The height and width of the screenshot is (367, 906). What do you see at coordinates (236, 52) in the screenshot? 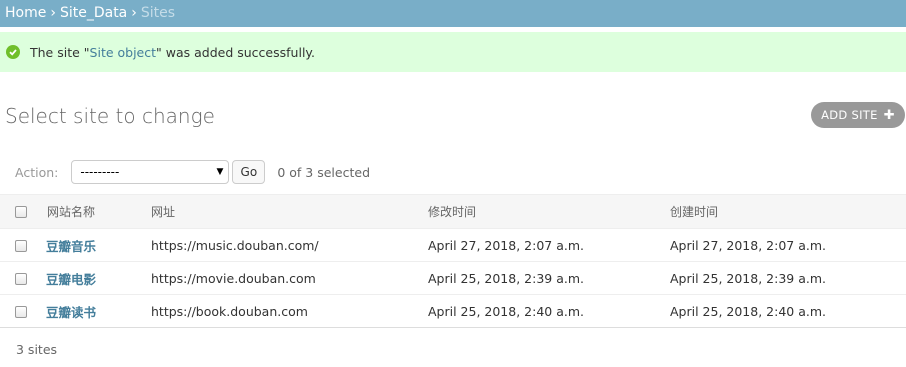
I see `message-suffix: " was added successfully.` at bounding box center [236, 52].